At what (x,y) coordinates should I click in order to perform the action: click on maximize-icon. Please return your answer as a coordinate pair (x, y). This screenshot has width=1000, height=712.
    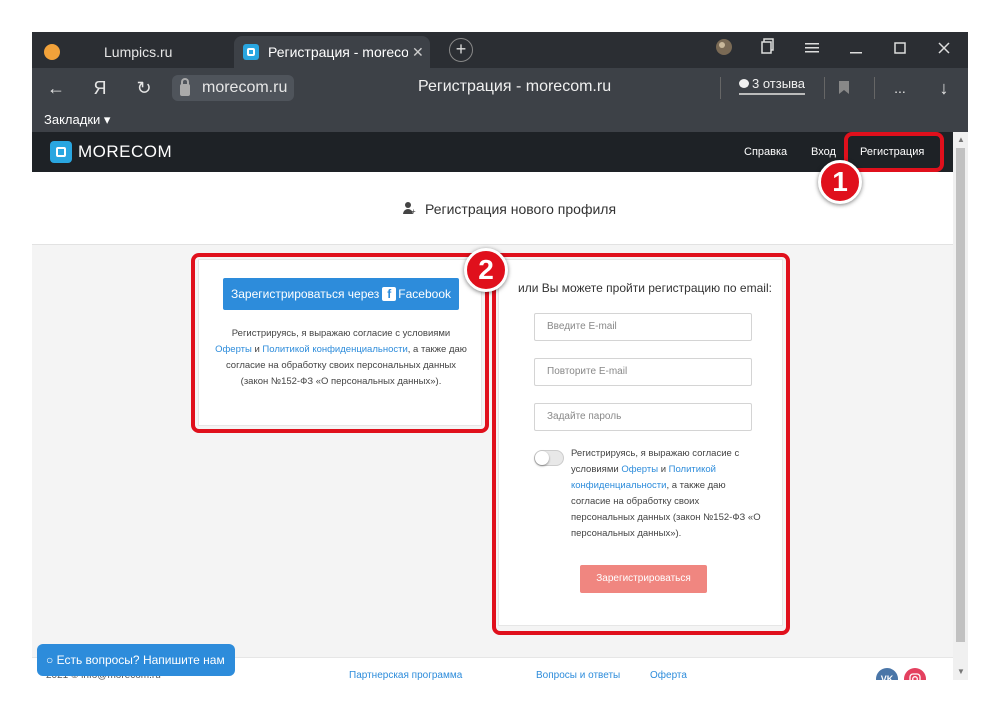
    Looking at the image, I should click on (900, 50).